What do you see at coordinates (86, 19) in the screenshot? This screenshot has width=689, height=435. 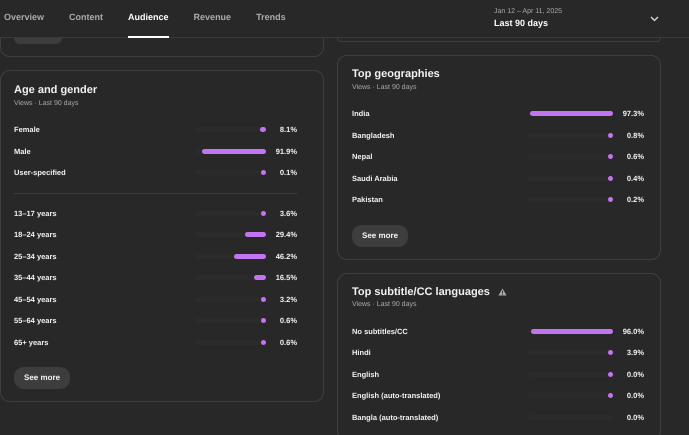 I see `tab: Content` at bounding box center [86, 19].